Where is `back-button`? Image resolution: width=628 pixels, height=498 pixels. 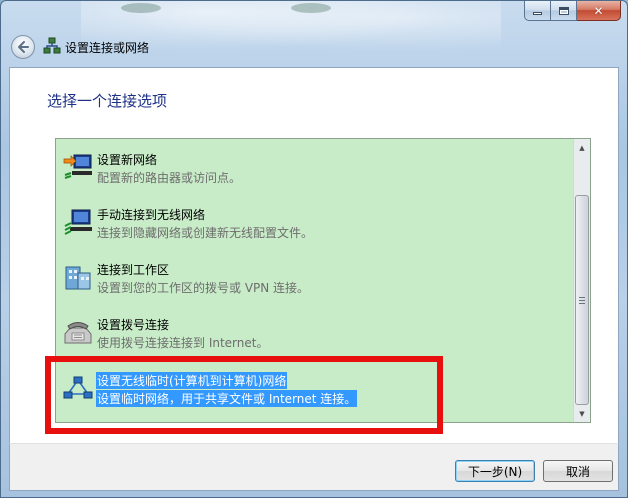
back-button is located at coordinates (23, 47).